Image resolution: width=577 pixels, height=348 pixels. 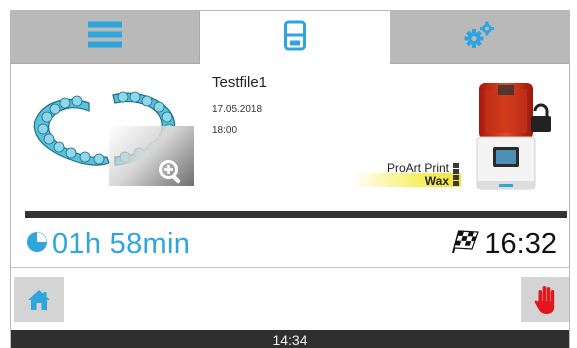 I want to click on pie-clock-icon, so click(x=37, y=244).